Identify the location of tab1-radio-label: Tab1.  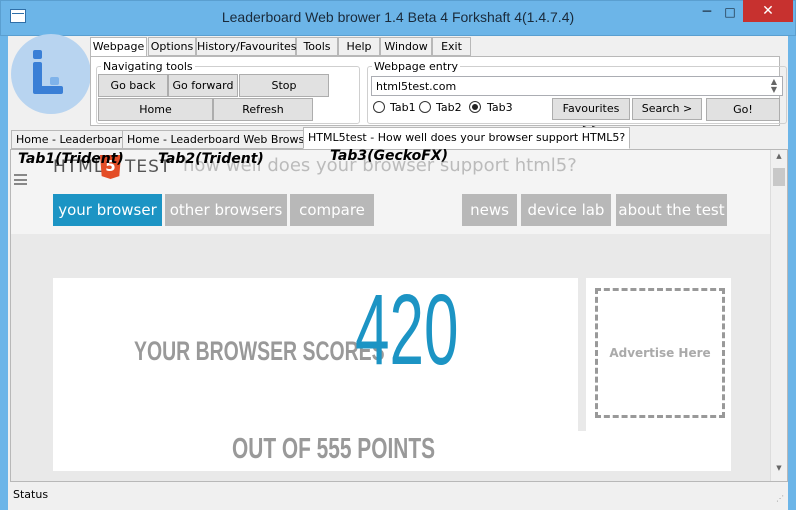
(403, 107).